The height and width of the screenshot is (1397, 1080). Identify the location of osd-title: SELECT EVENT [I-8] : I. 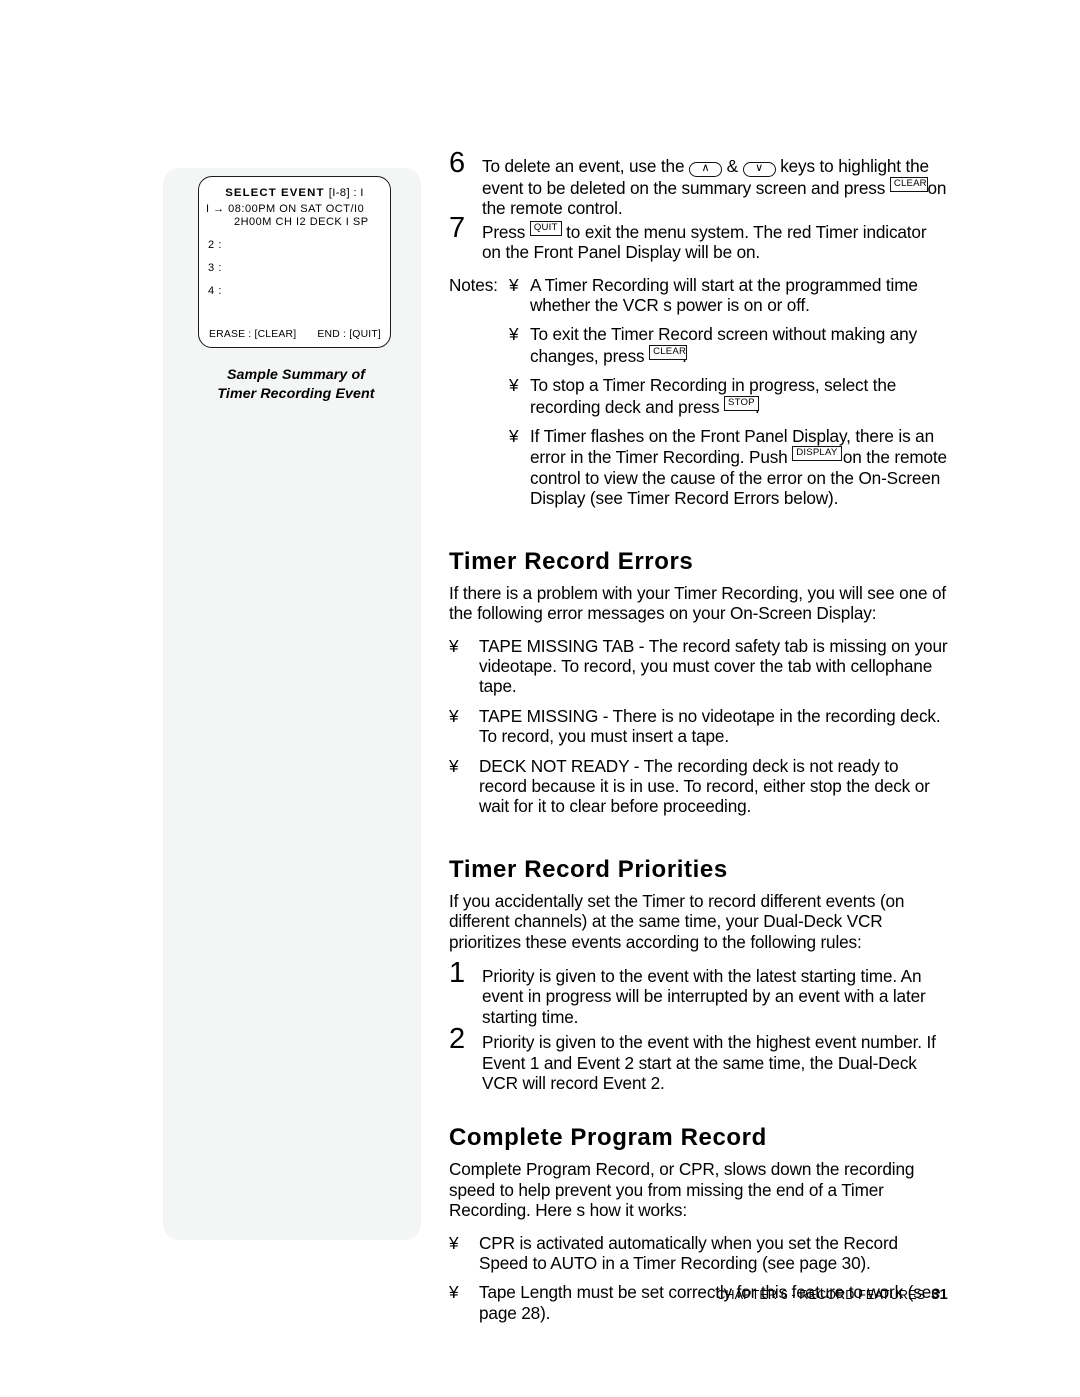
(294, 193).